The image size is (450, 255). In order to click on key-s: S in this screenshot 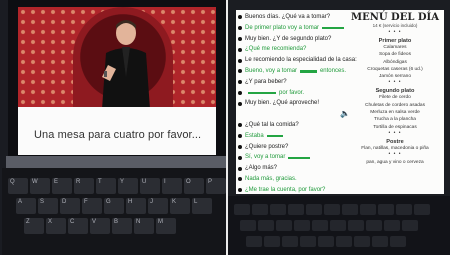, I will do `click(48, 206)`.